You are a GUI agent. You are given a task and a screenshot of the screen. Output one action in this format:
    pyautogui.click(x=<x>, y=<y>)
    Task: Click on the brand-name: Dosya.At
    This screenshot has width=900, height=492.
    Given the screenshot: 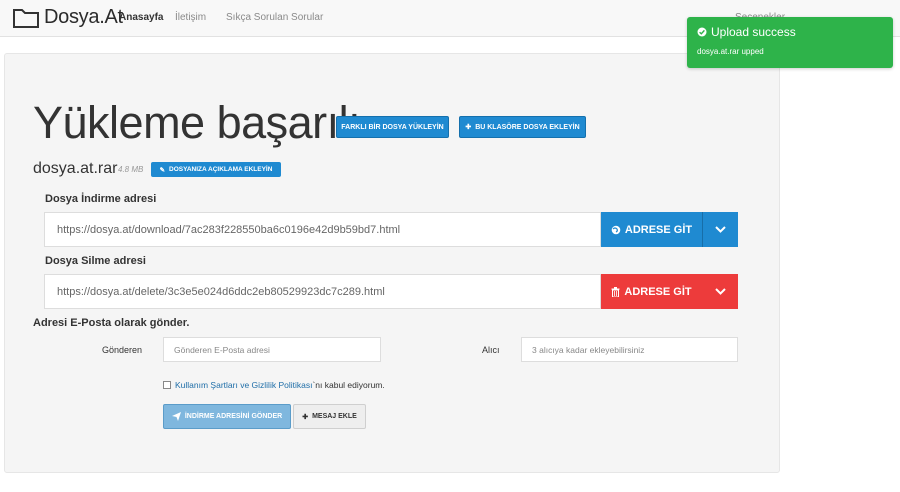 What is the action you would take?
    pyautogui.click(x=83, y=17)
    